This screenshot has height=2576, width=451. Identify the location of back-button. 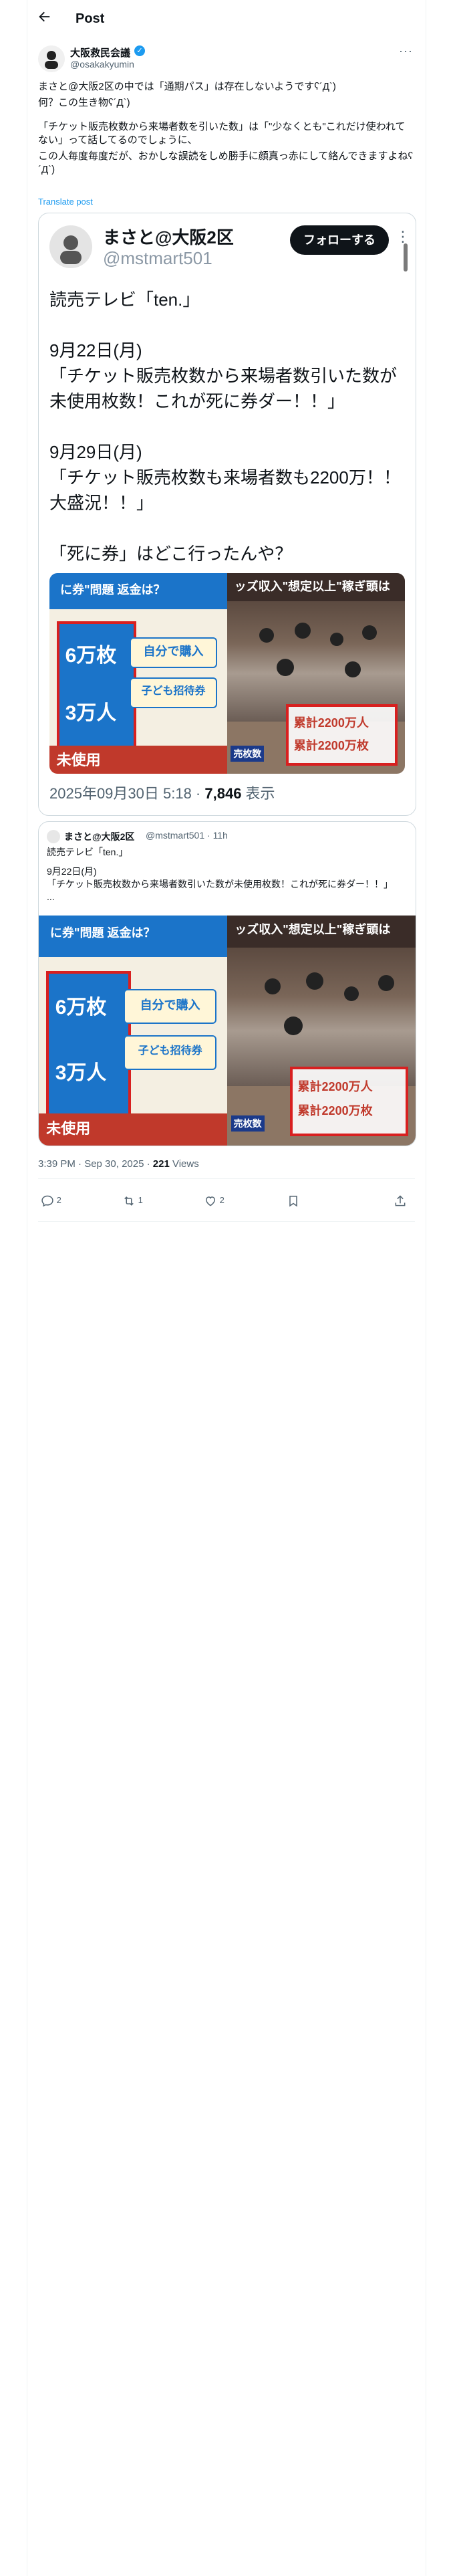
(46, 18).